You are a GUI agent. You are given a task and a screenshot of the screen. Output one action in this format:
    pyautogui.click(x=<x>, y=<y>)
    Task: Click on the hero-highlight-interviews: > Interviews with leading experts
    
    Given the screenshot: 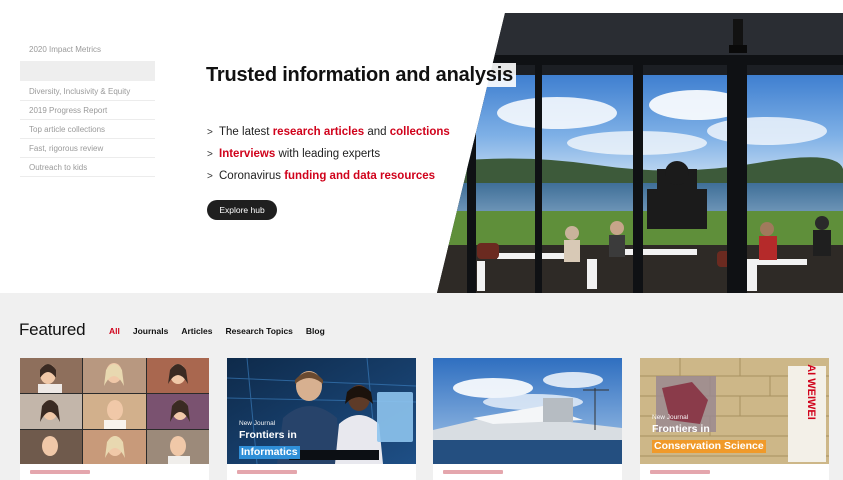 What is the action you would take?
    pyautogui.click(x=328, y=157)
    